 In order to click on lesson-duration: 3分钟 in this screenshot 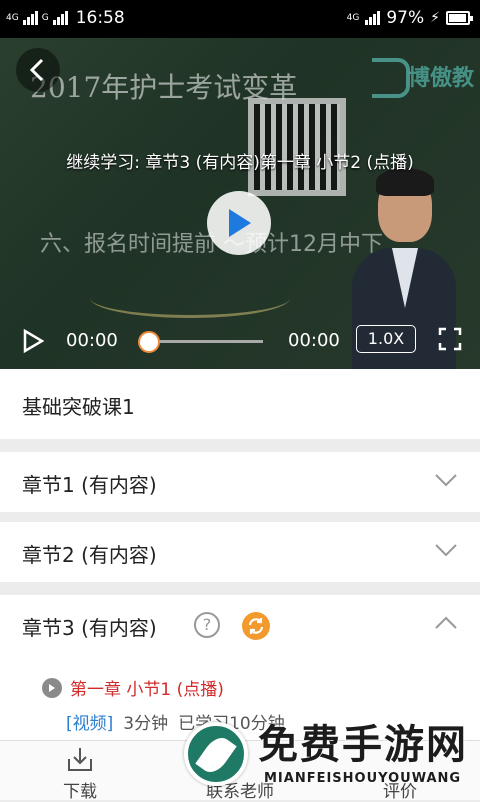, I will do `click(146, 724)`.